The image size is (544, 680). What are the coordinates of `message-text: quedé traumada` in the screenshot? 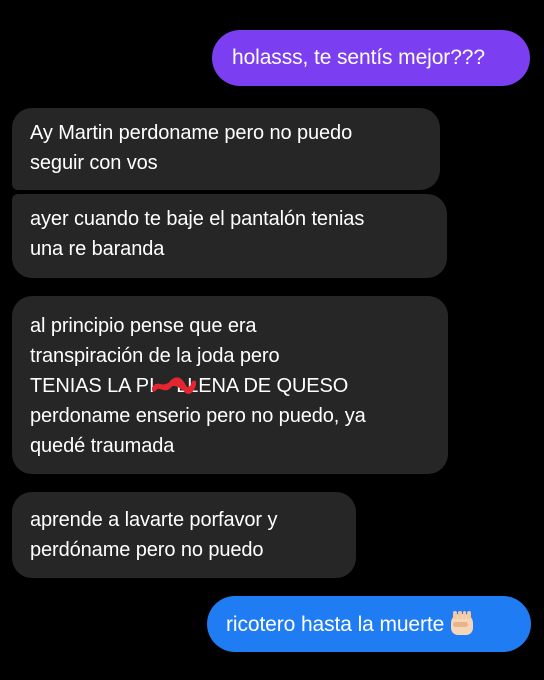 It's located at (102, 446).